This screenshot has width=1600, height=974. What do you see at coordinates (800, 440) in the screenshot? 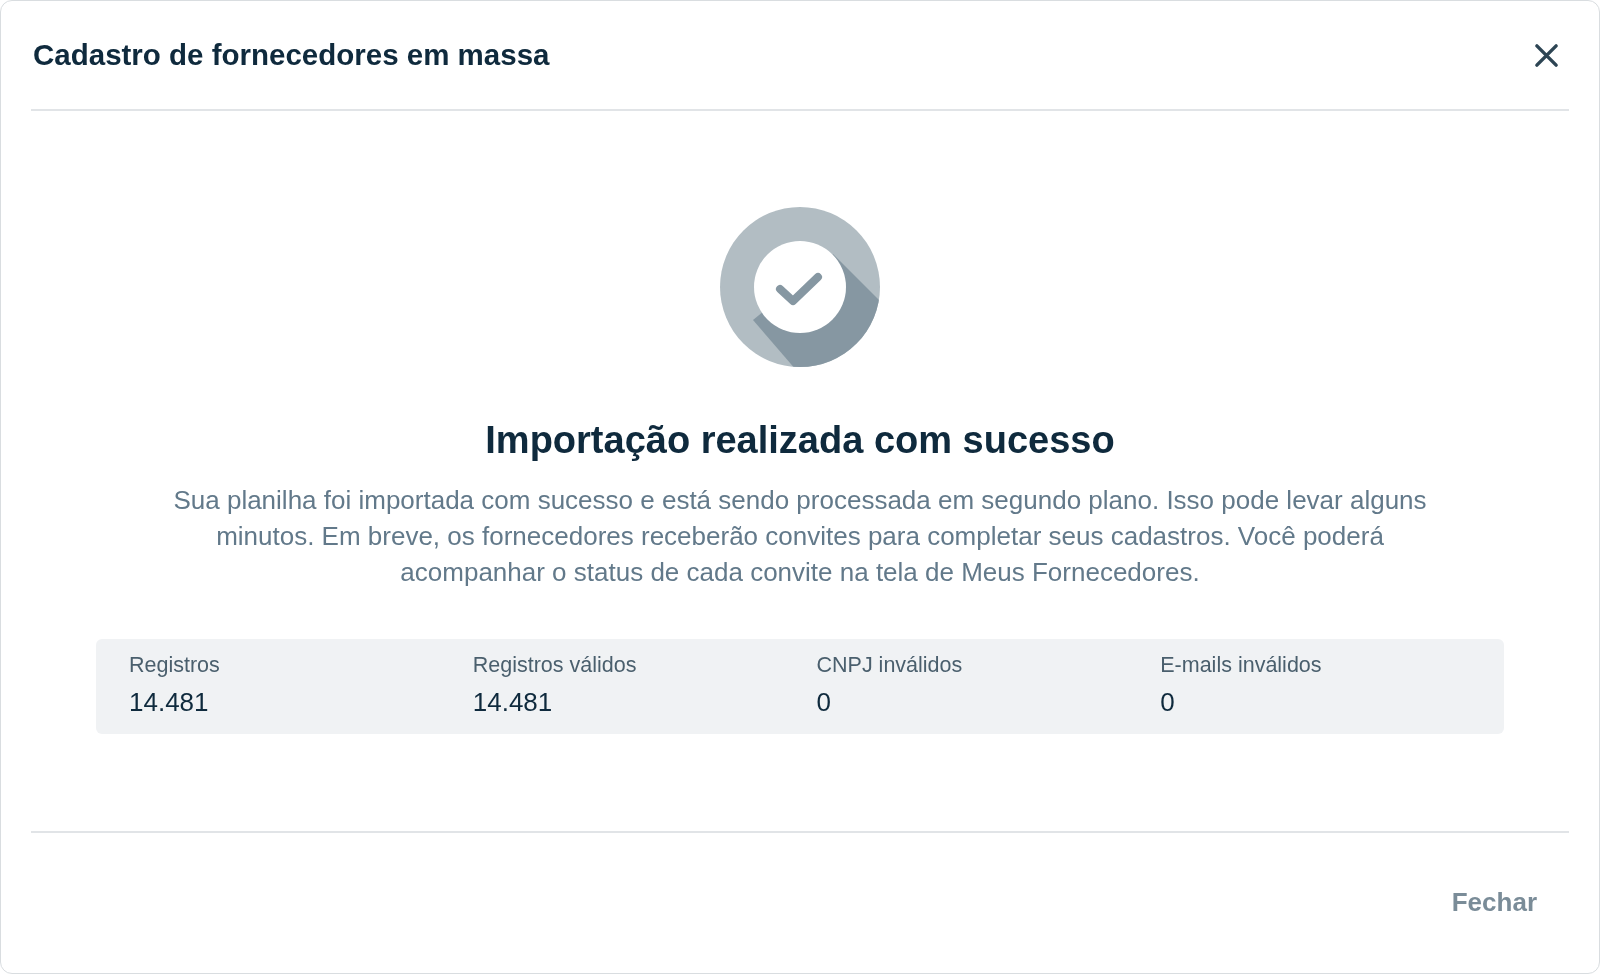
I see `success-heading: Importação realizada com sucesso` at bounding box center [800, 440].